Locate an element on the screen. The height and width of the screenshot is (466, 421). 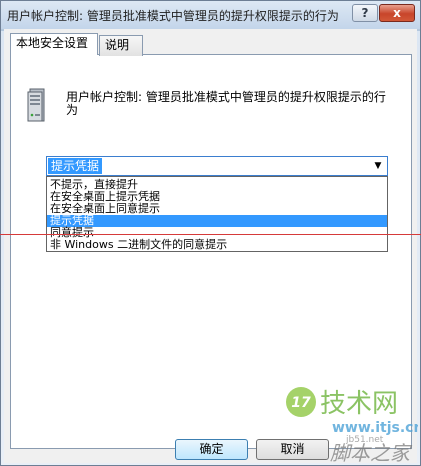
server-icon is located at coordinates (36, 105).